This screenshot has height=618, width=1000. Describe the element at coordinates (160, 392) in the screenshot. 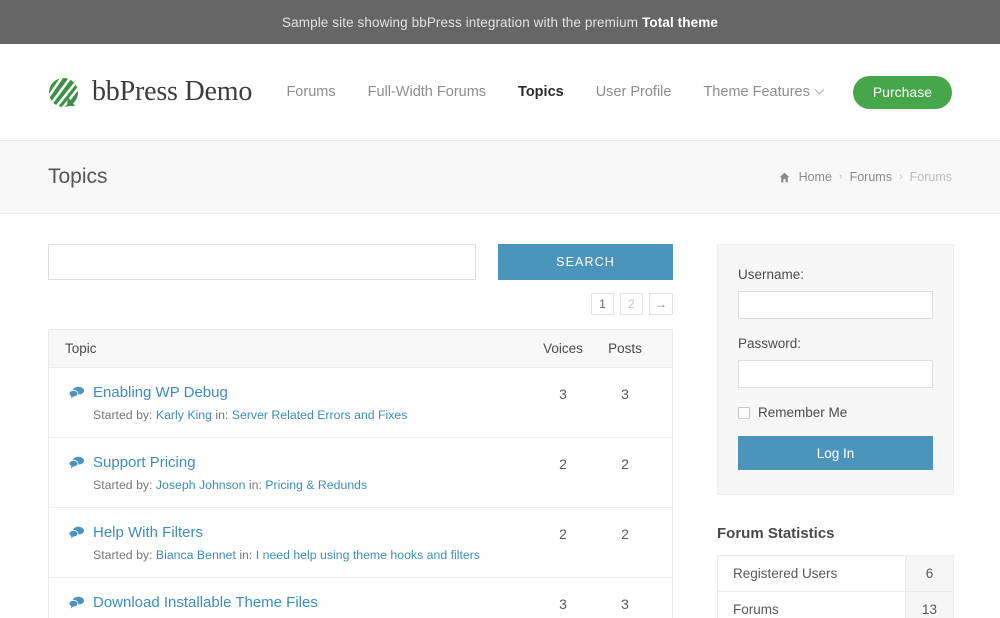

I see `topic-title-link: Enabling WP Debug` at that location.